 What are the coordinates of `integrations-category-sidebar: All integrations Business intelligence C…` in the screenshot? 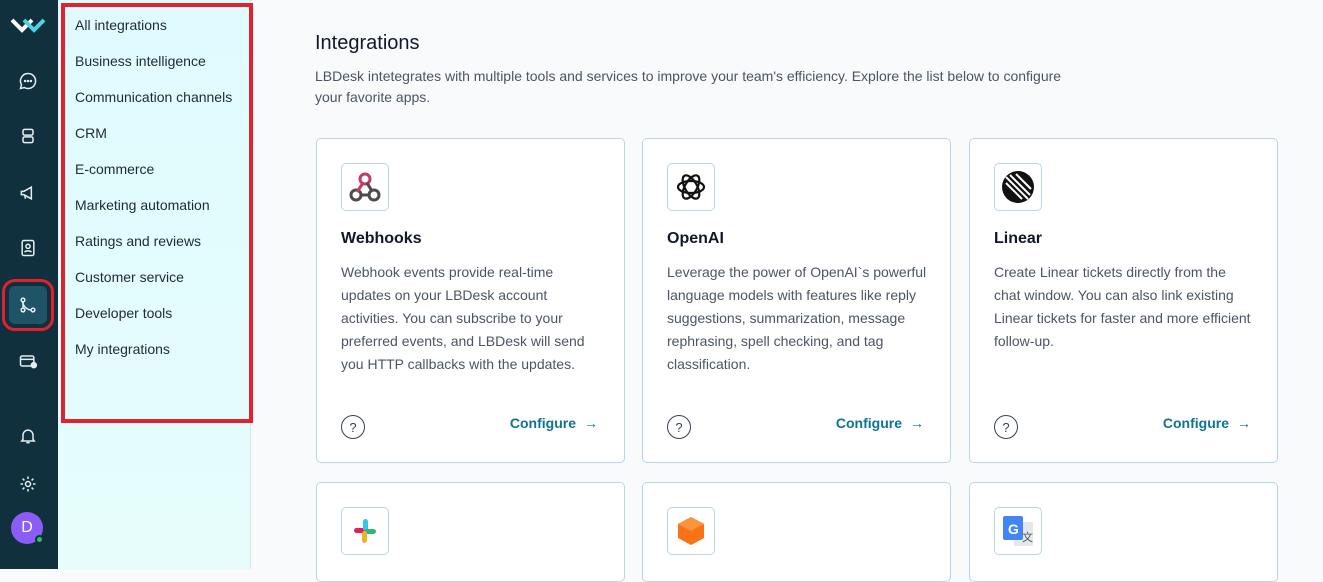 It's located at (155, 284).